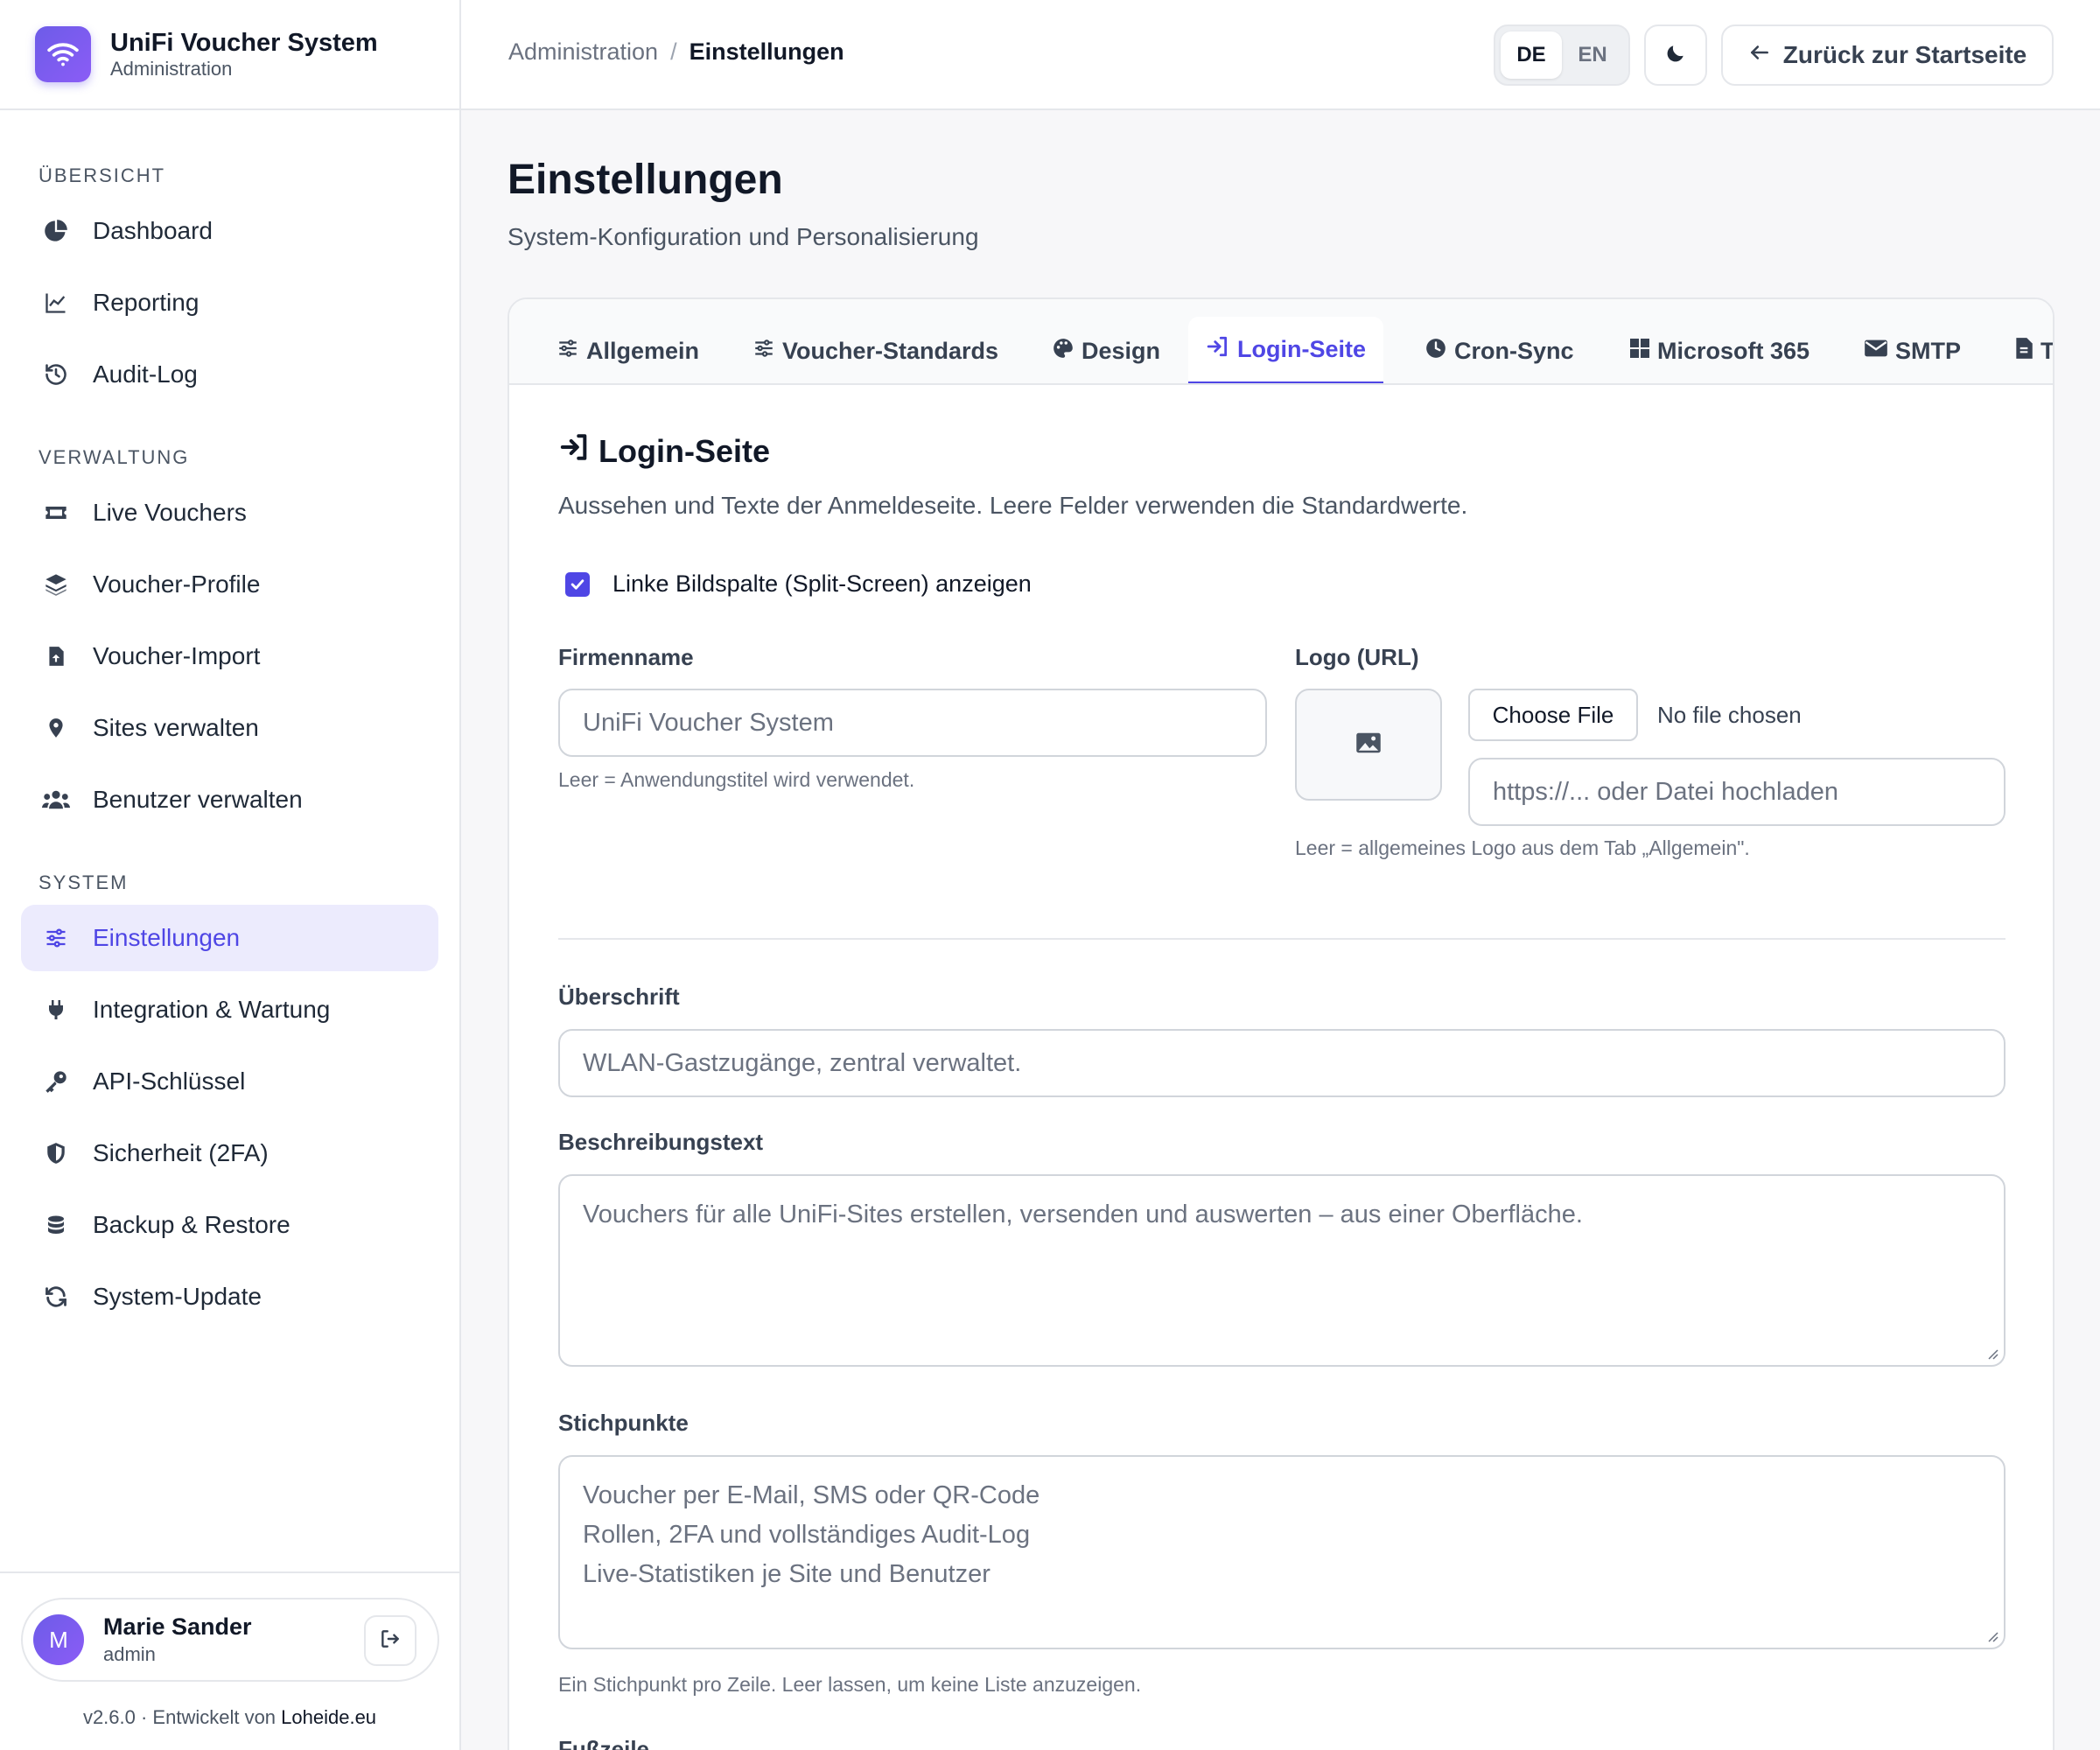 This screenshot has width=2100, height=1750. What do you see at coordinates (2046, 350) in the screenshot?
I see `tab-label: Te` at bounding box center [2046, 350].